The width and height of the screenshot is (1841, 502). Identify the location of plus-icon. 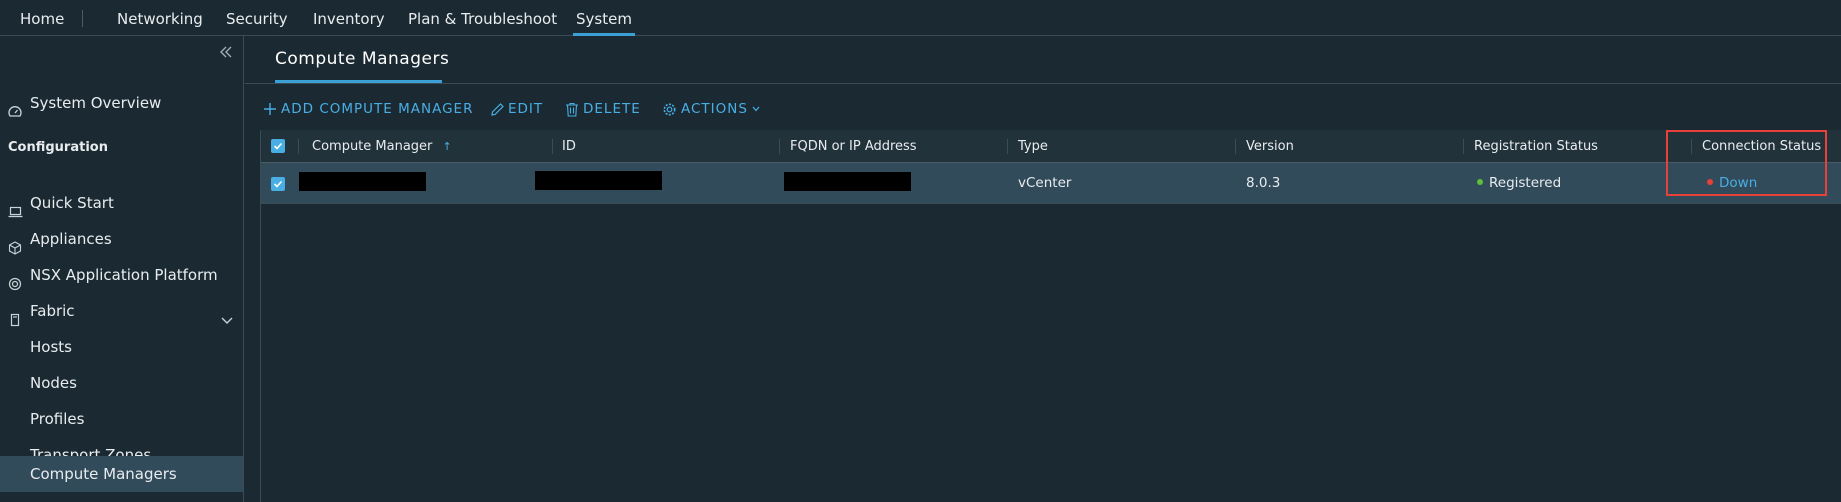
(270, 109).